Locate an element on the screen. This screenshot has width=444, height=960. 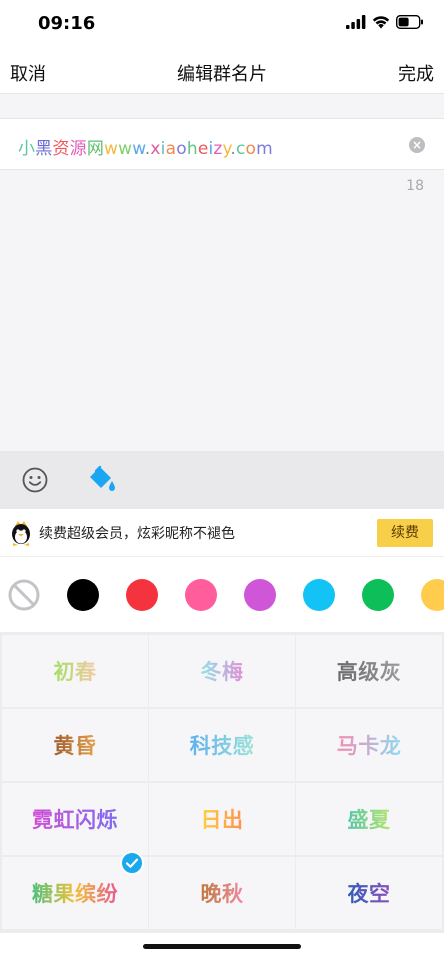
color-swatch-green is located at coordinates (378, 595).